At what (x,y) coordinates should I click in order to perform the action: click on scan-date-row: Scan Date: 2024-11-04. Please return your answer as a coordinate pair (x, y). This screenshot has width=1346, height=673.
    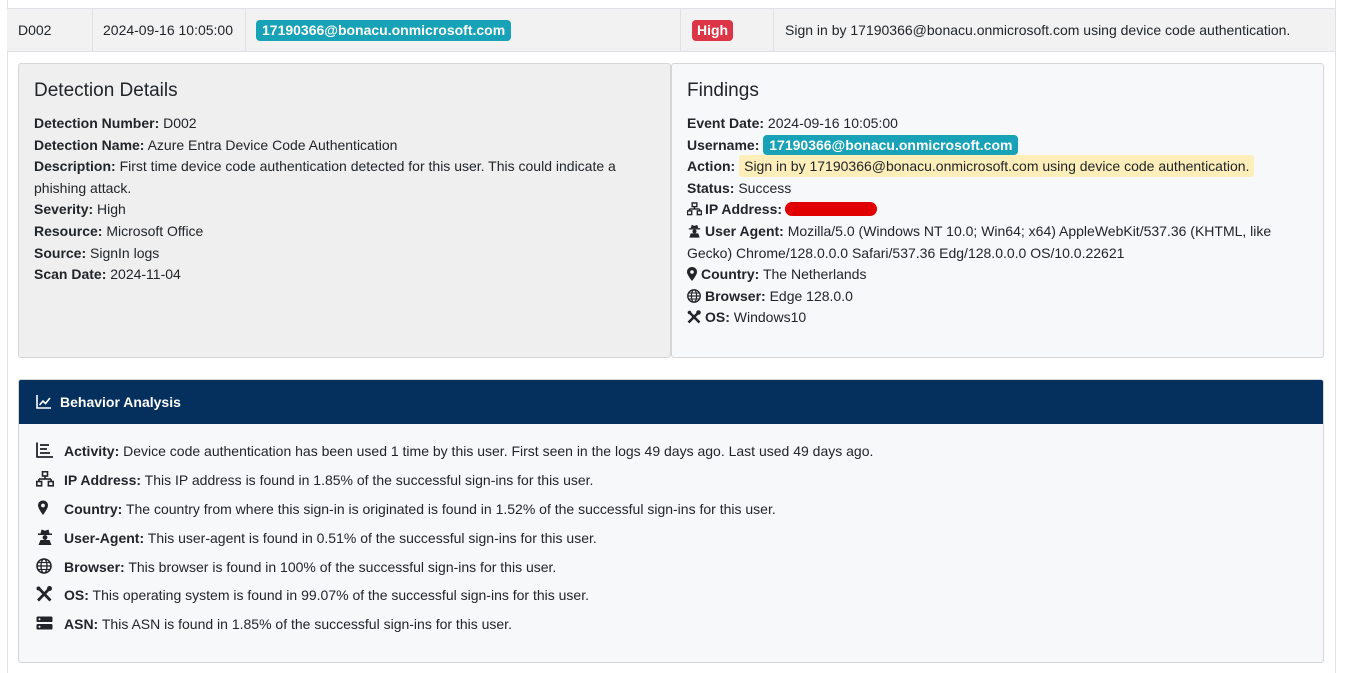
    Looking at the image, I should click on (344, 275).